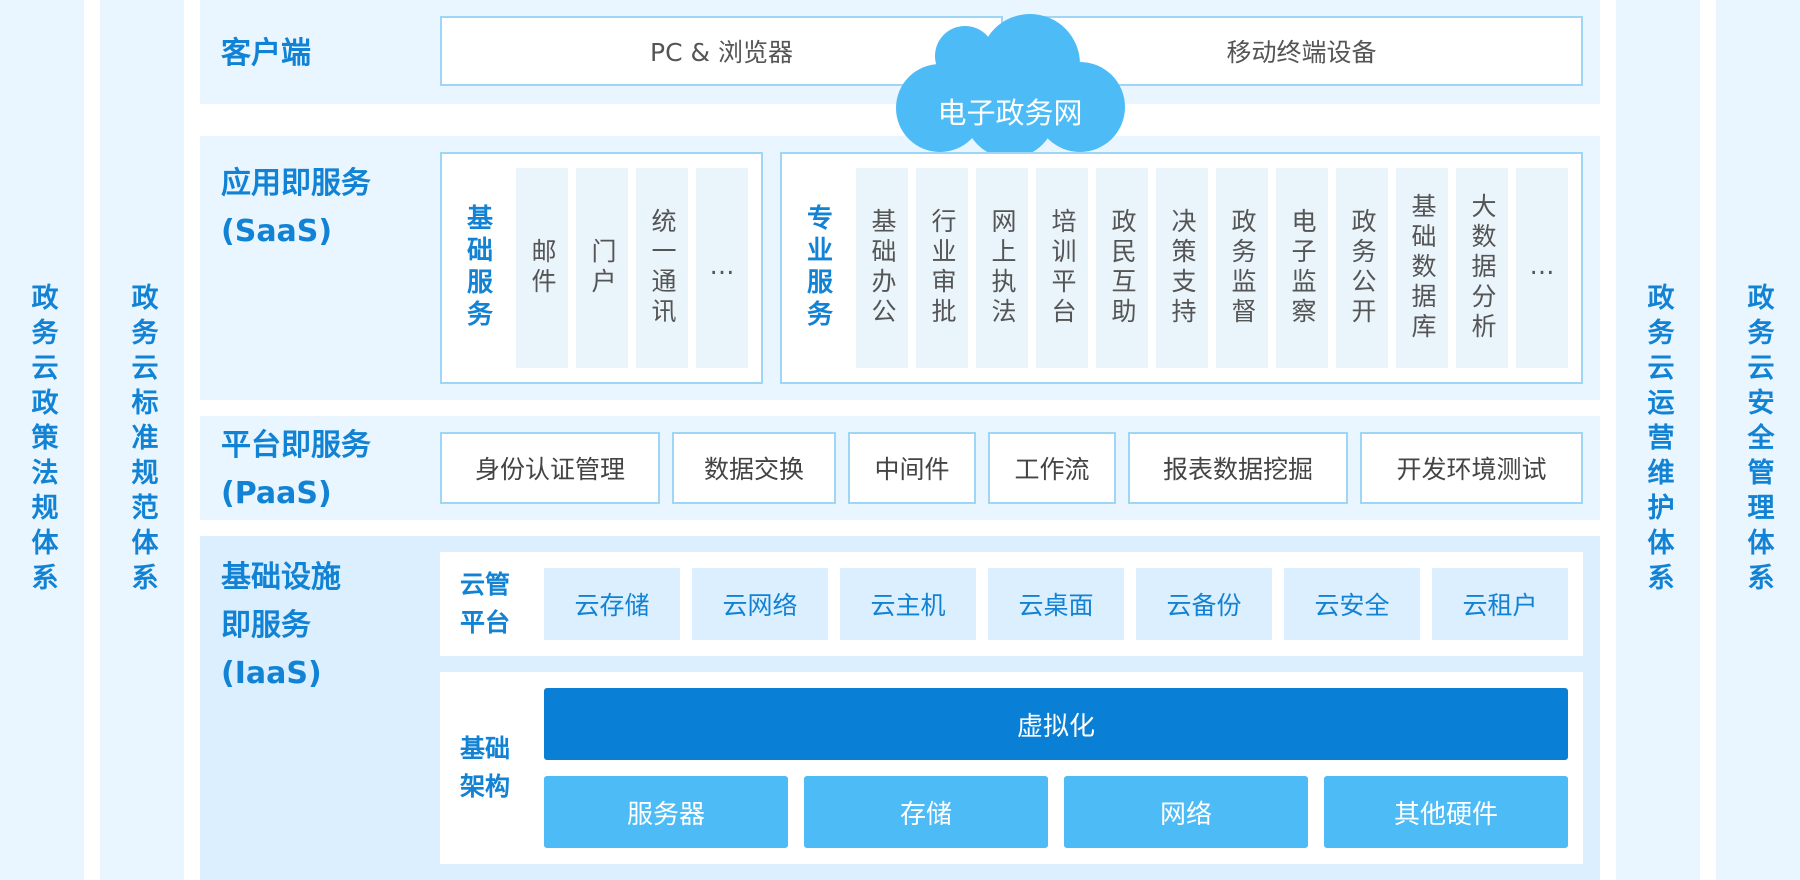 This screenshot has height=880, width=1800. I want to click on service-training-platform: 培训平台, so click(1062, 268).